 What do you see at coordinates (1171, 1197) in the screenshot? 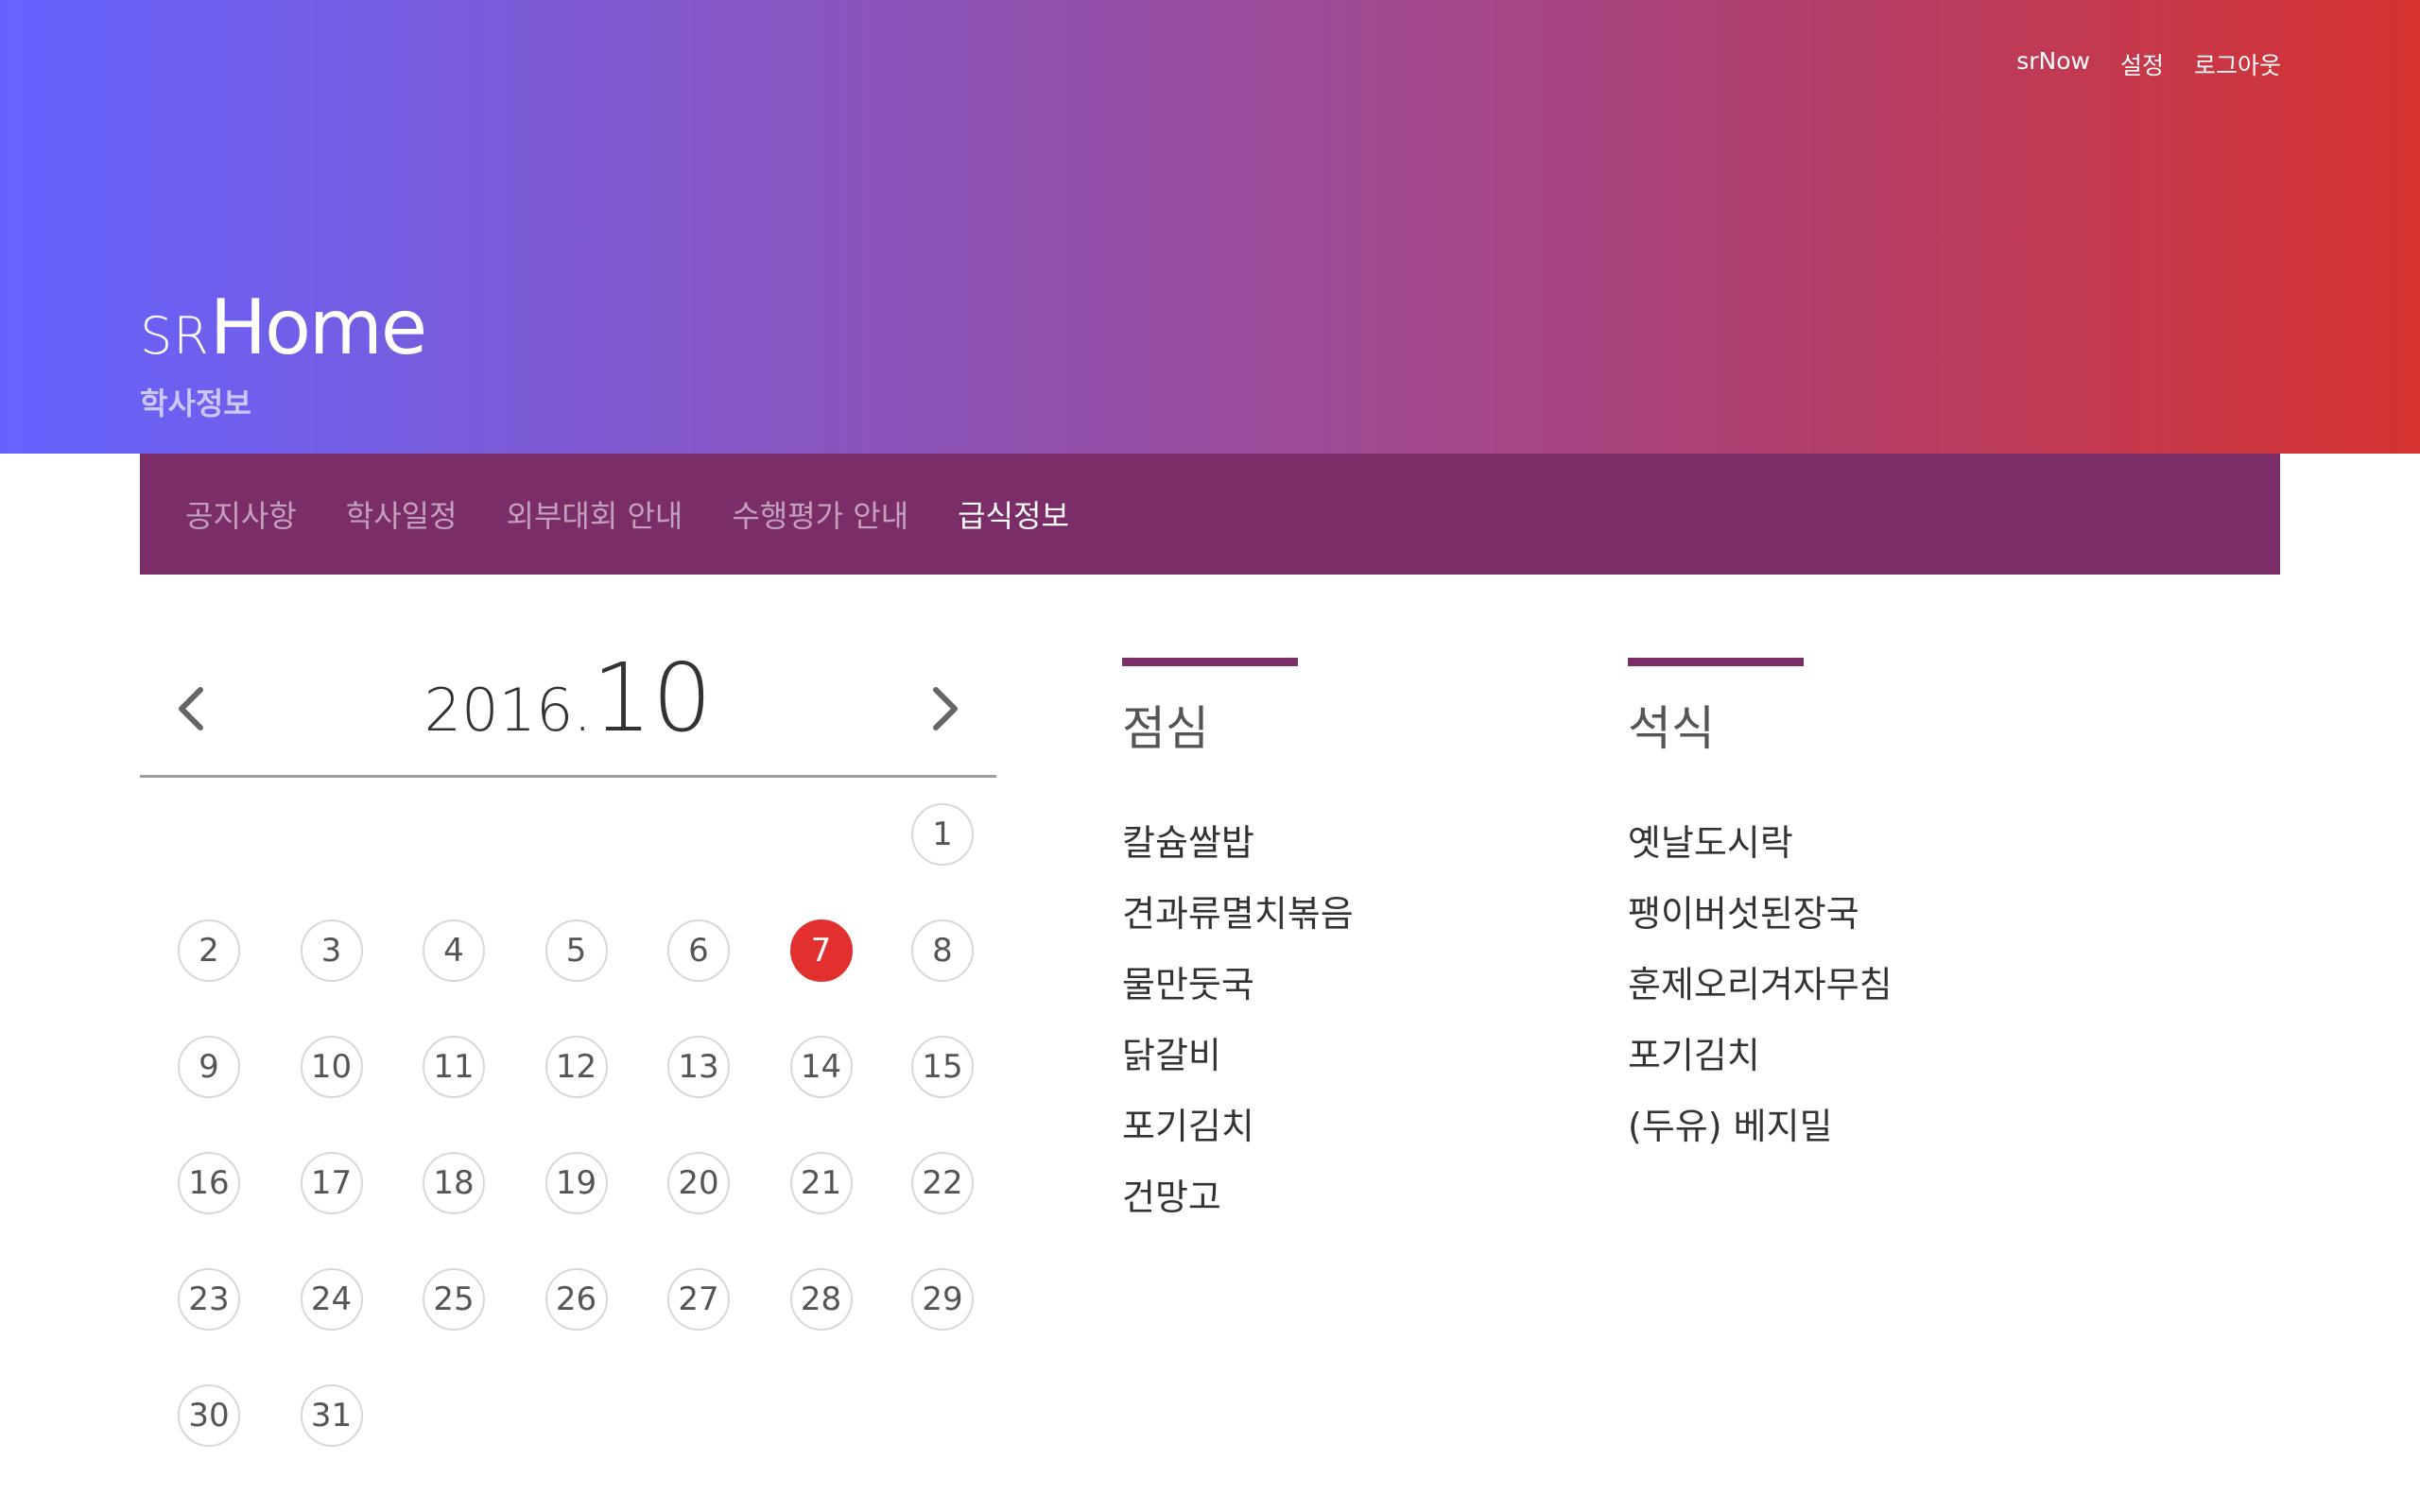
I see `list-item: 건망고` at bounding box center [1171, 1197].